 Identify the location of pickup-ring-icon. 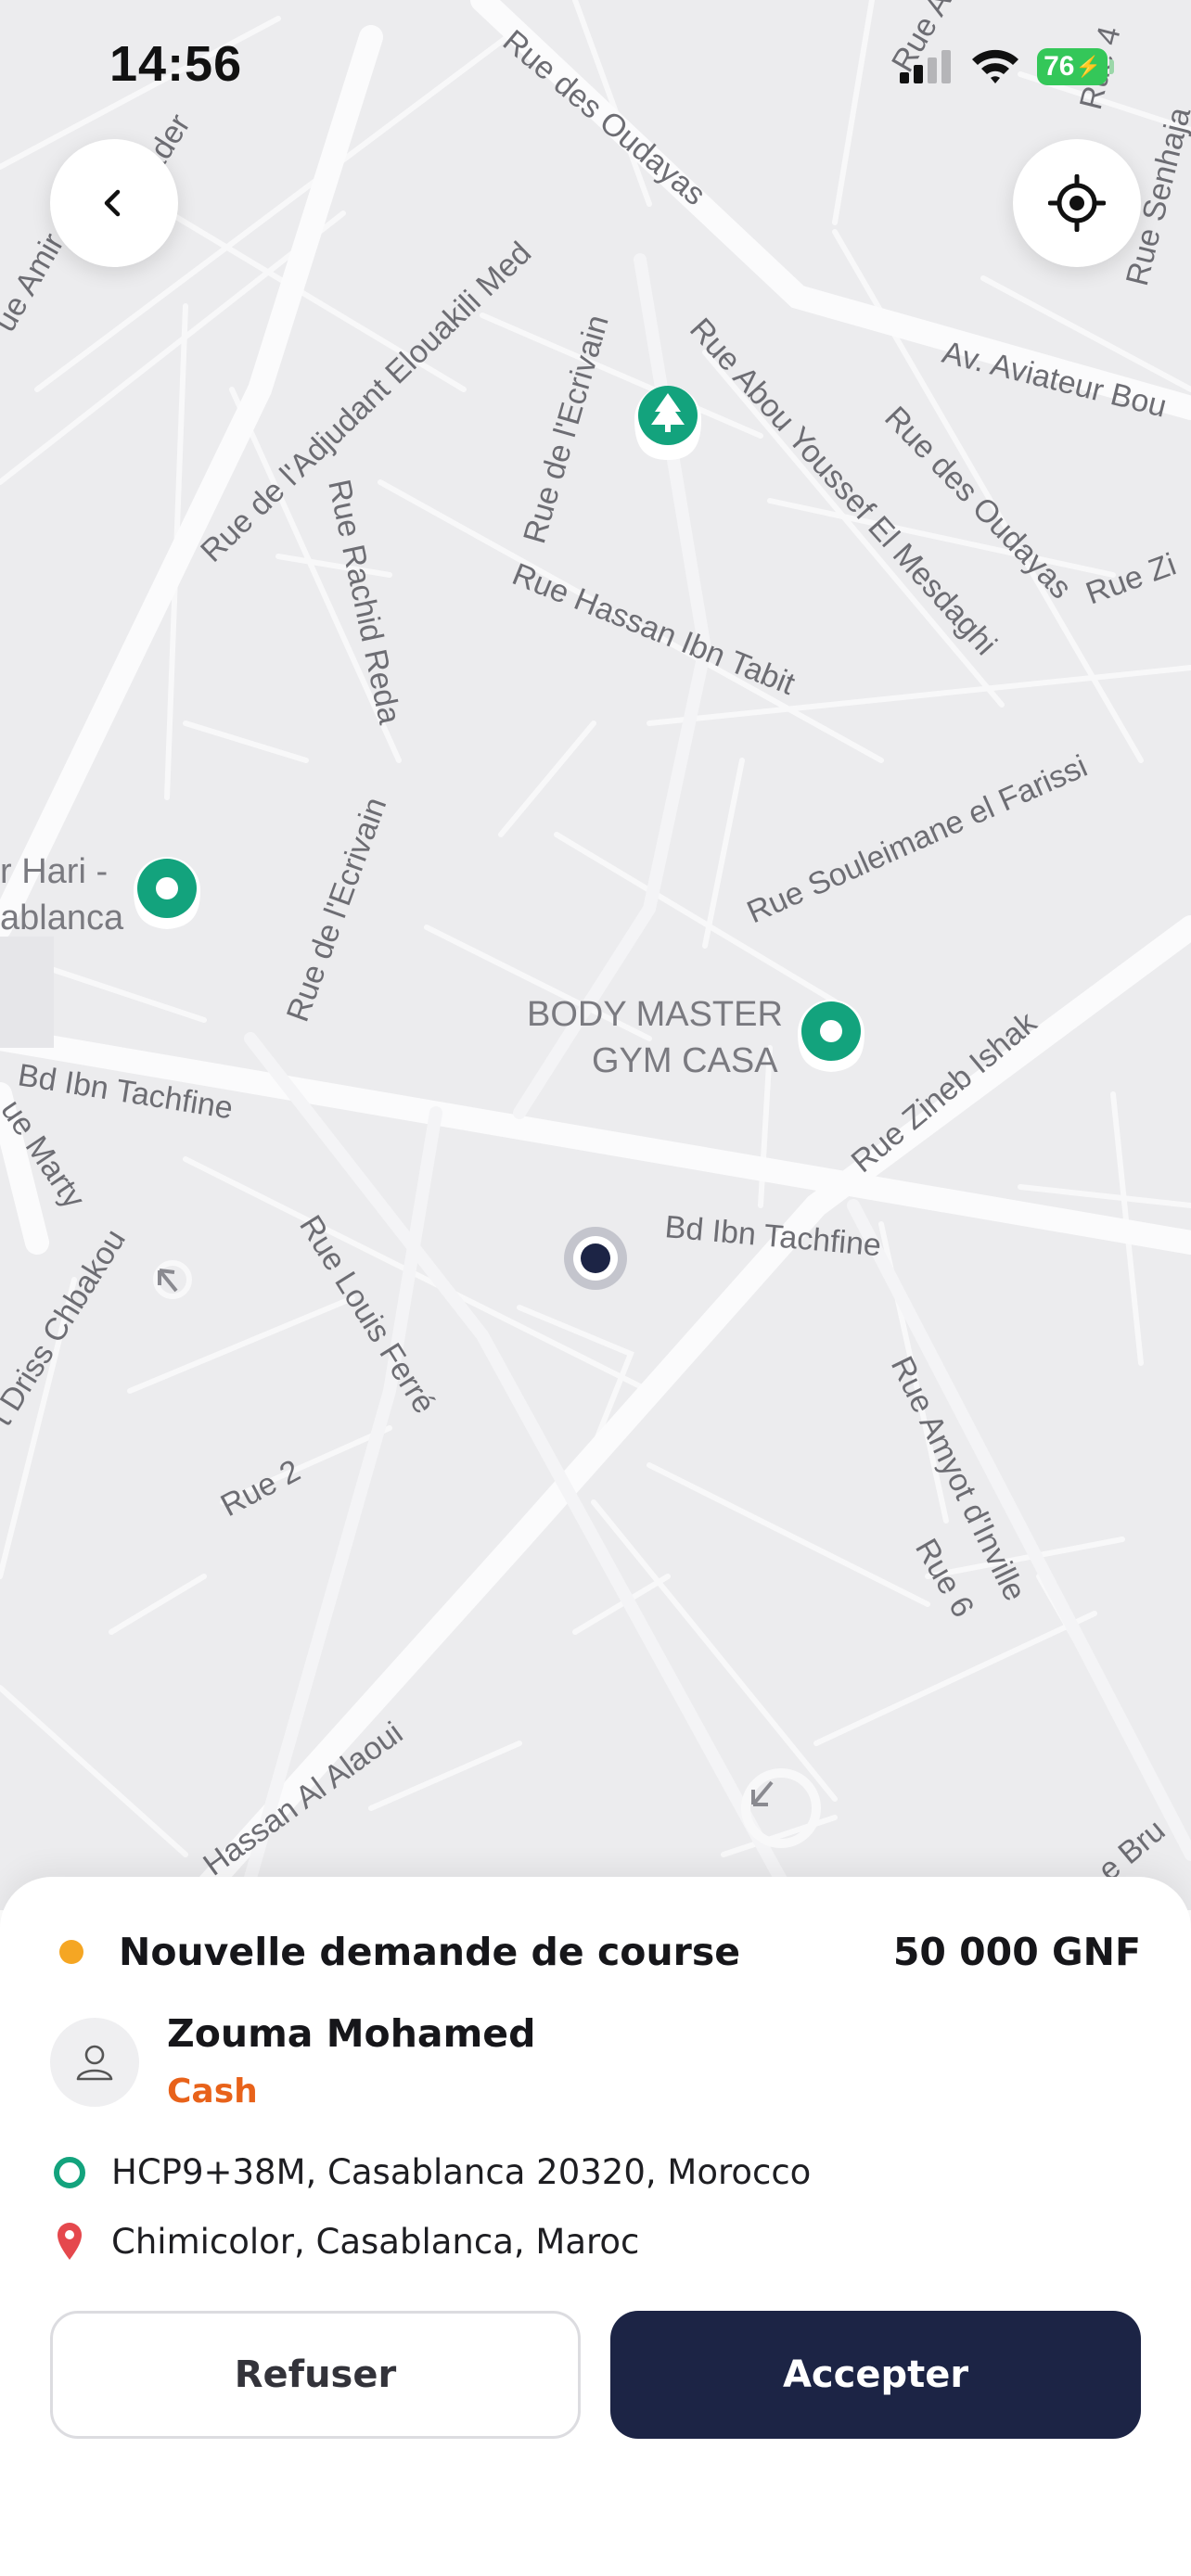
(69, 2172).